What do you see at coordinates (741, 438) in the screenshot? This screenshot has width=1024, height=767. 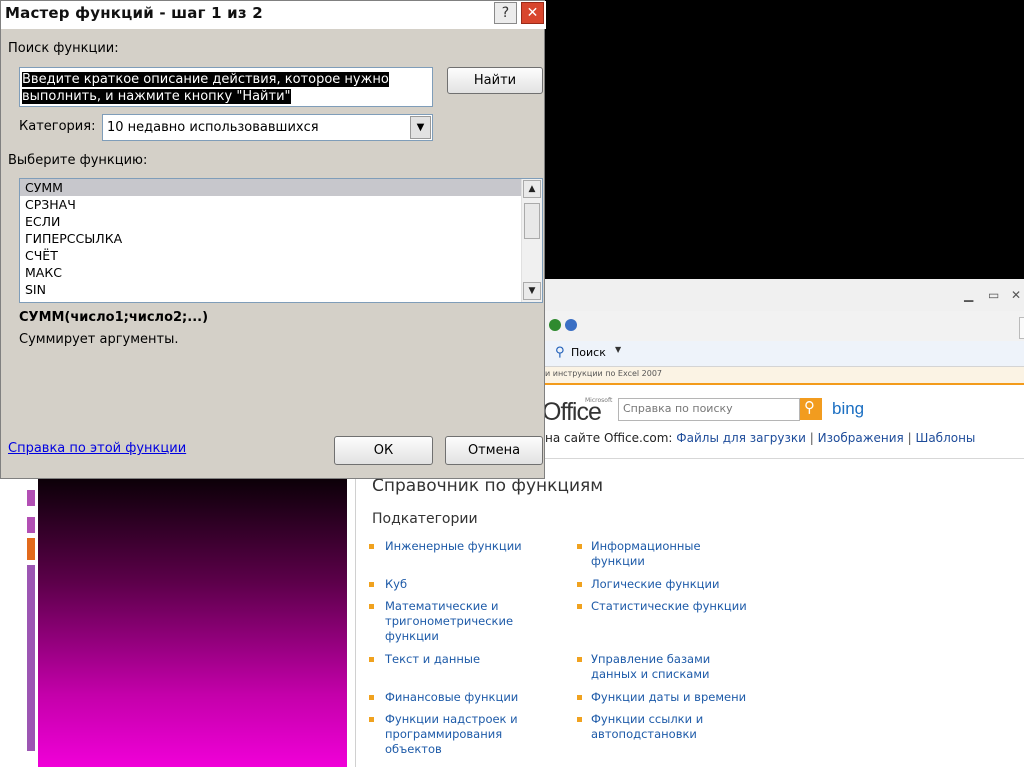 I see `link-downloads: Файлы для загрузки` at bounding box center [741, 438].